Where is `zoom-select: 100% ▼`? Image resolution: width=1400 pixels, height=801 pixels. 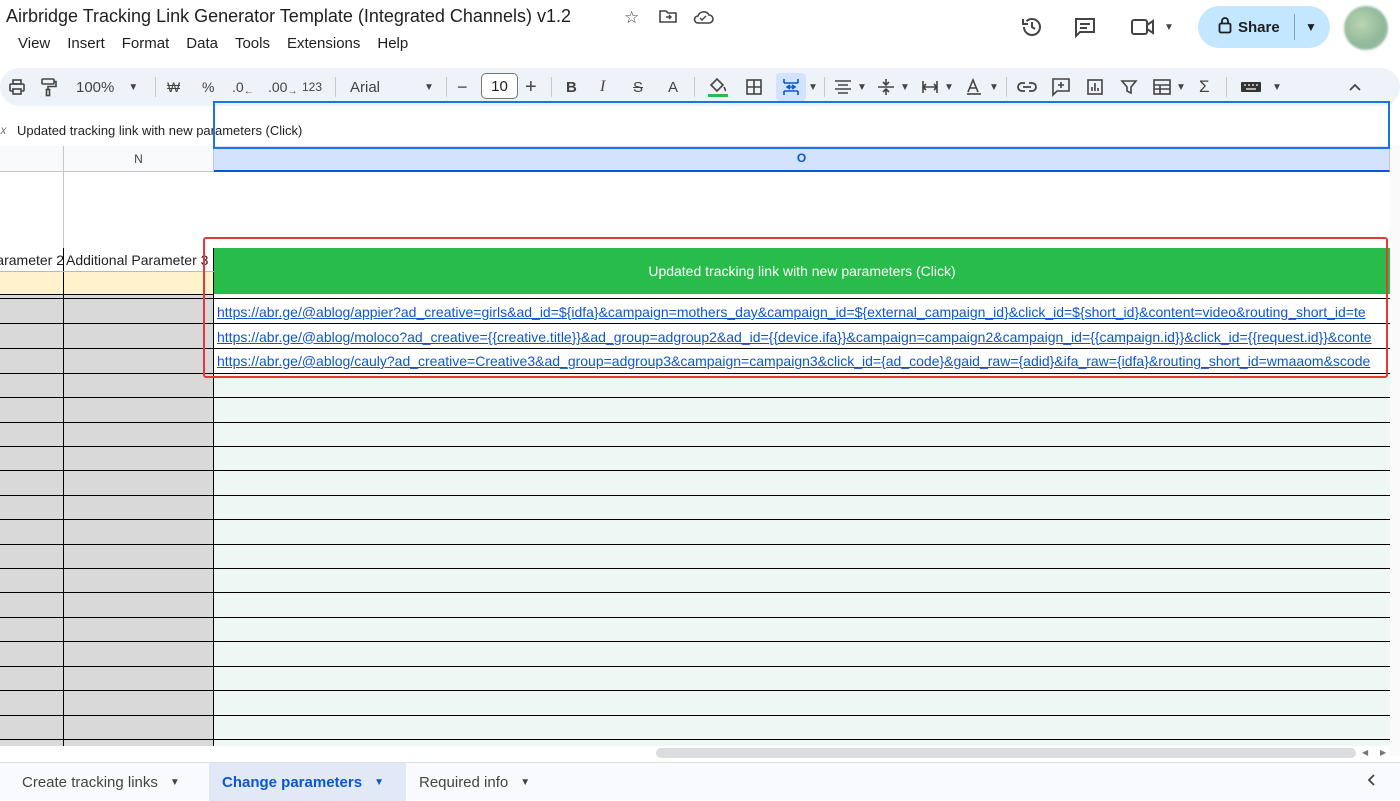
zoom-select: 100% ▼ is located at coordinates (107, 87).